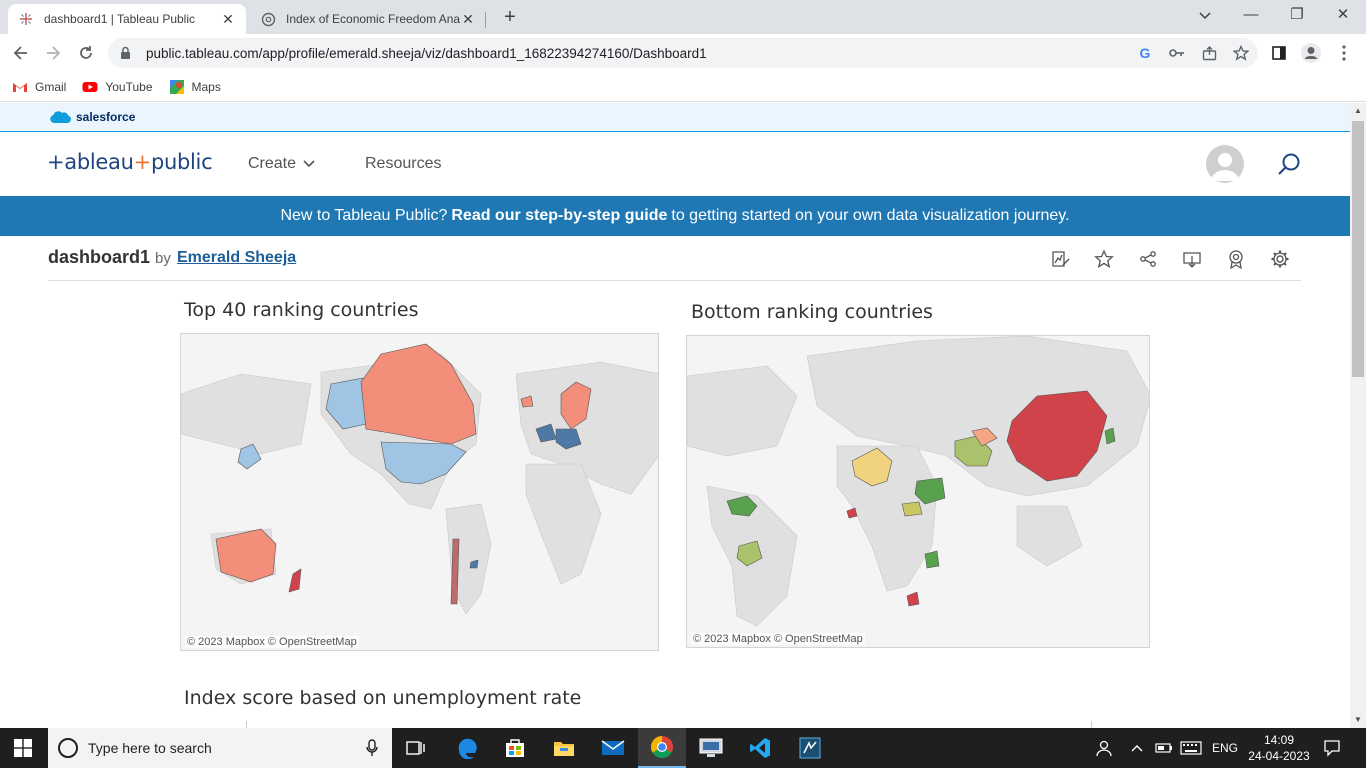 This screenshot has width=1366, height=768. I want to click on google-g-icon: G, so click(1145, 53).